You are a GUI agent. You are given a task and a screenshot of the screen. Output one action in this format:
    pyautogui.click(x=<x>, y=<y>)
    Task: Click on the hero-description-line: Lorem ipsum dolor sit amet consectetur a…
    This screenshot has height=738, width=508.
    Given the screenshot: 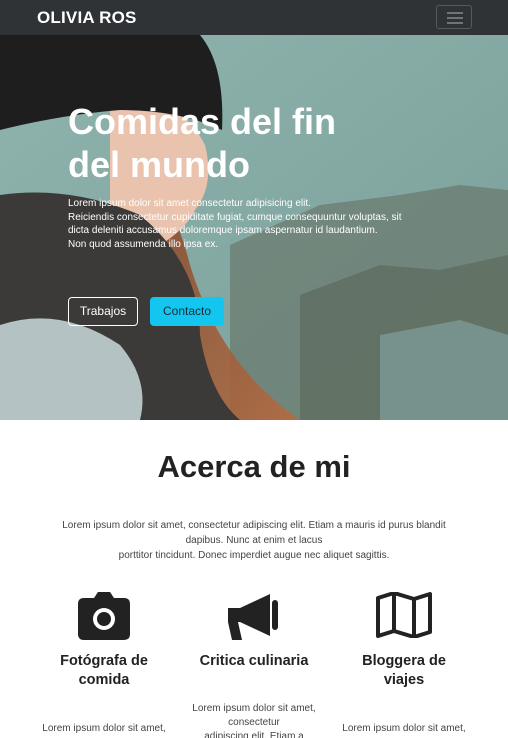 What is the action you would take?
    pyautogui.click(x=189, y=203)
    